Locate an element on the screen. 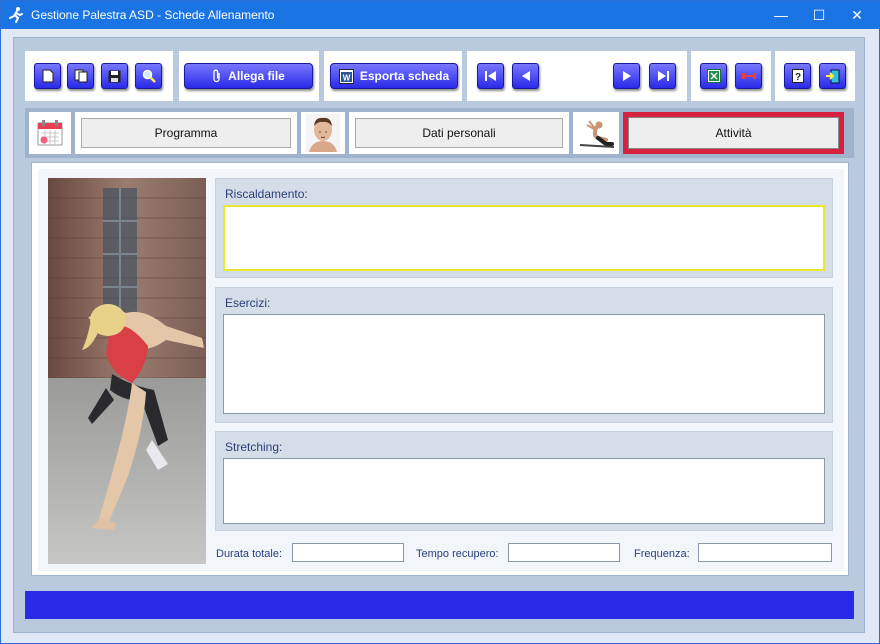 The width and height of the screenshot is (880, 644). tab-programma-label: Programma is located at coordinates (186, 133).